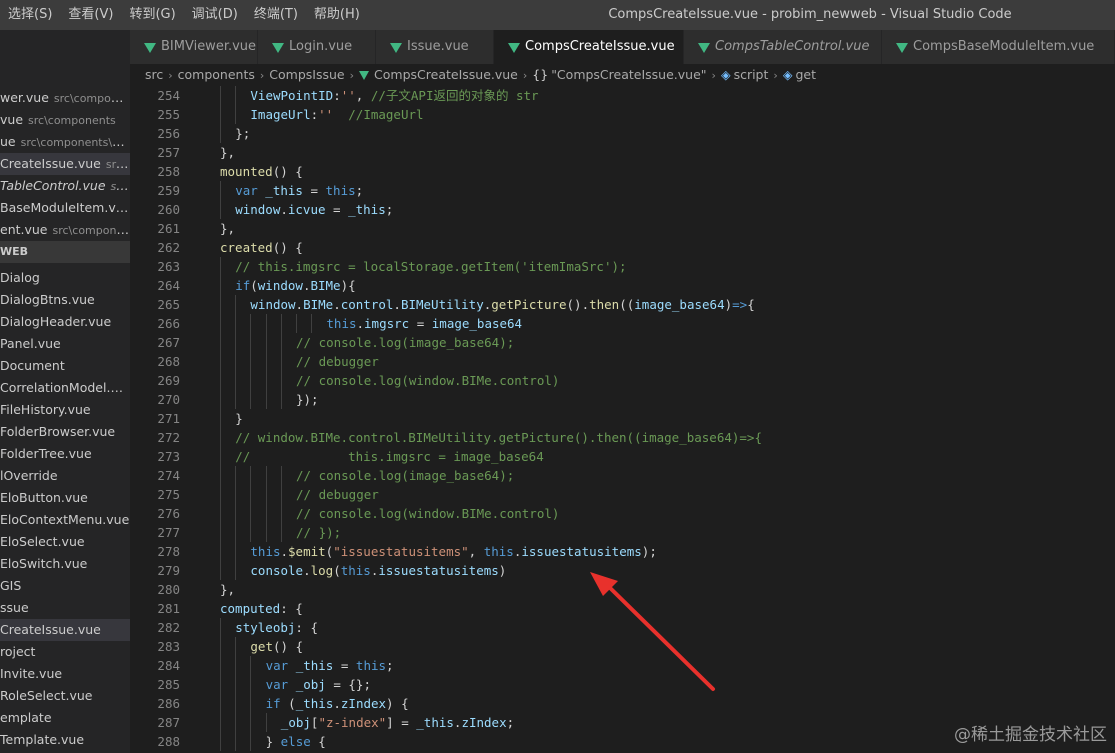 The image size is (1115, 753). Describe the element at coordinates (805, 74) in the screenshot. I see `breadcrumb-symbol: get` at that location.